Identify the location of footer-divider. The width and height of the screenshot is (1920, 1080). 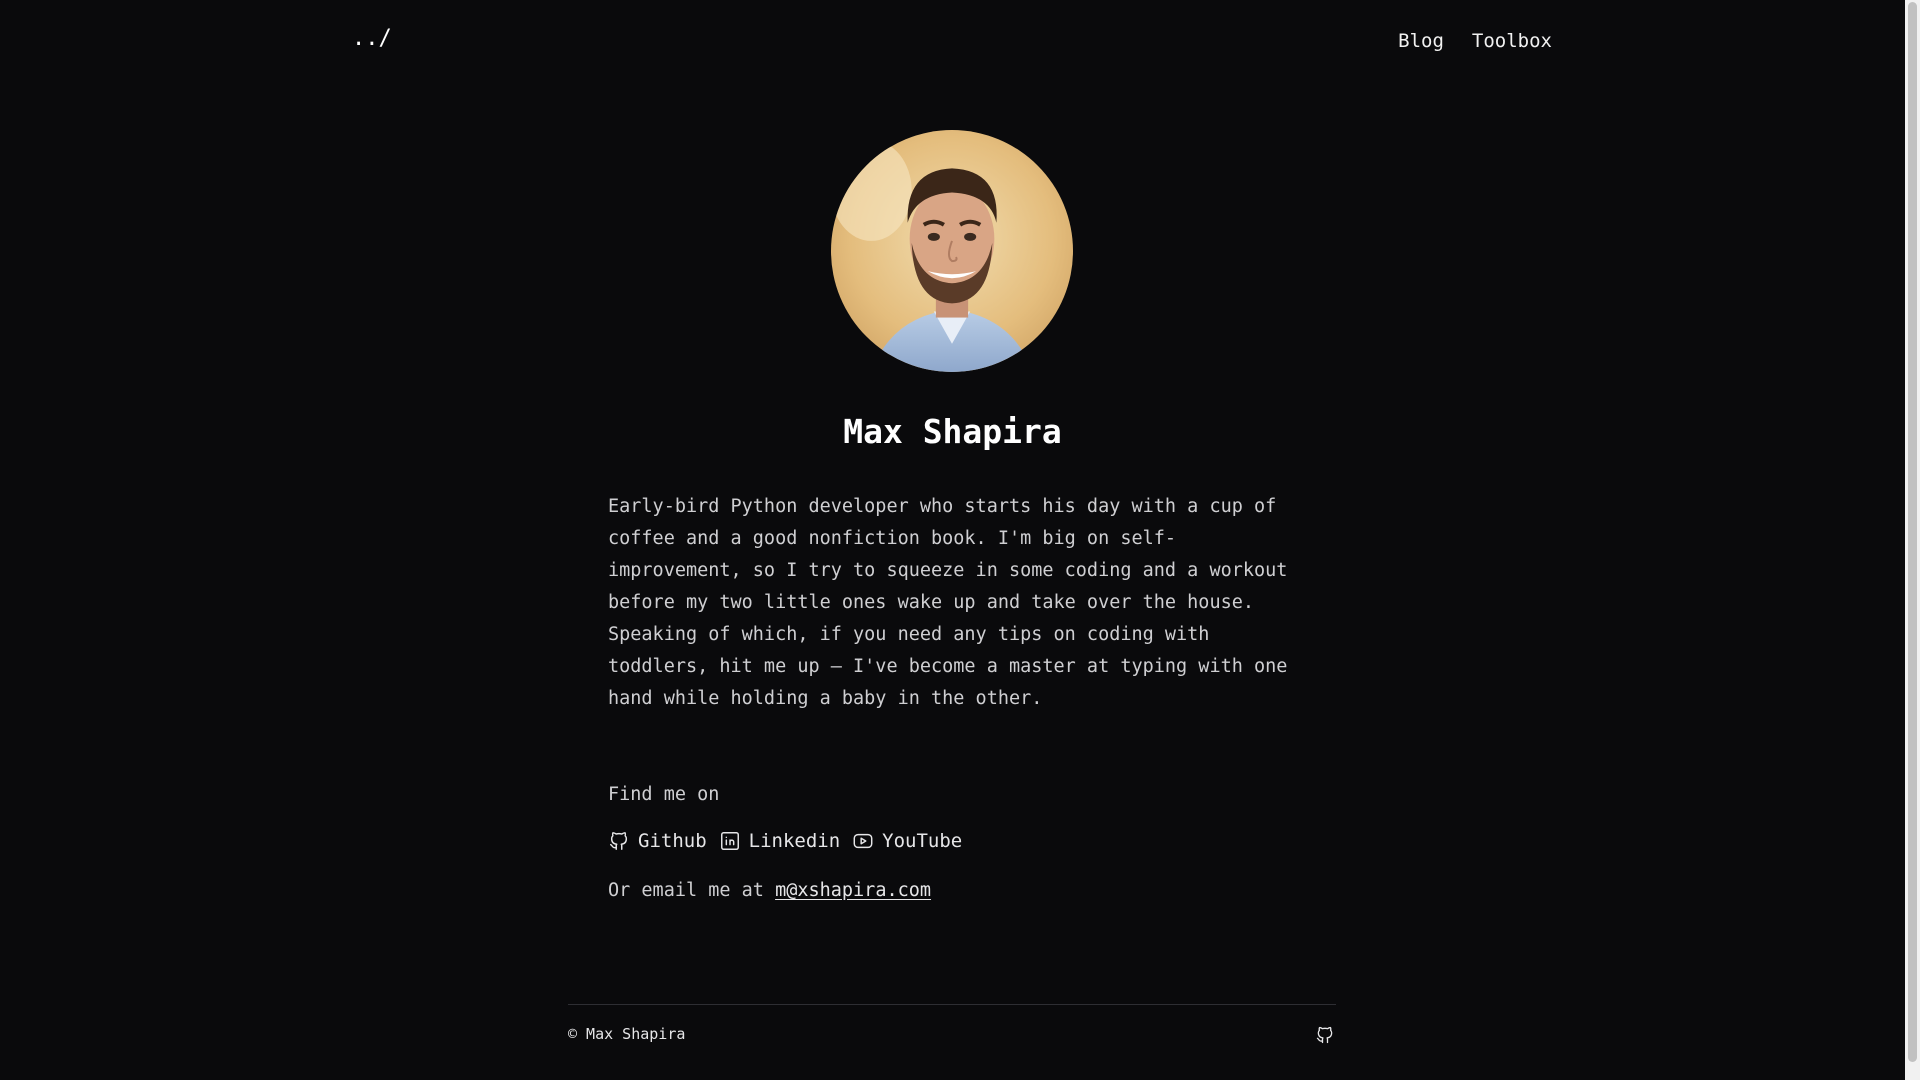
(952, 1004).